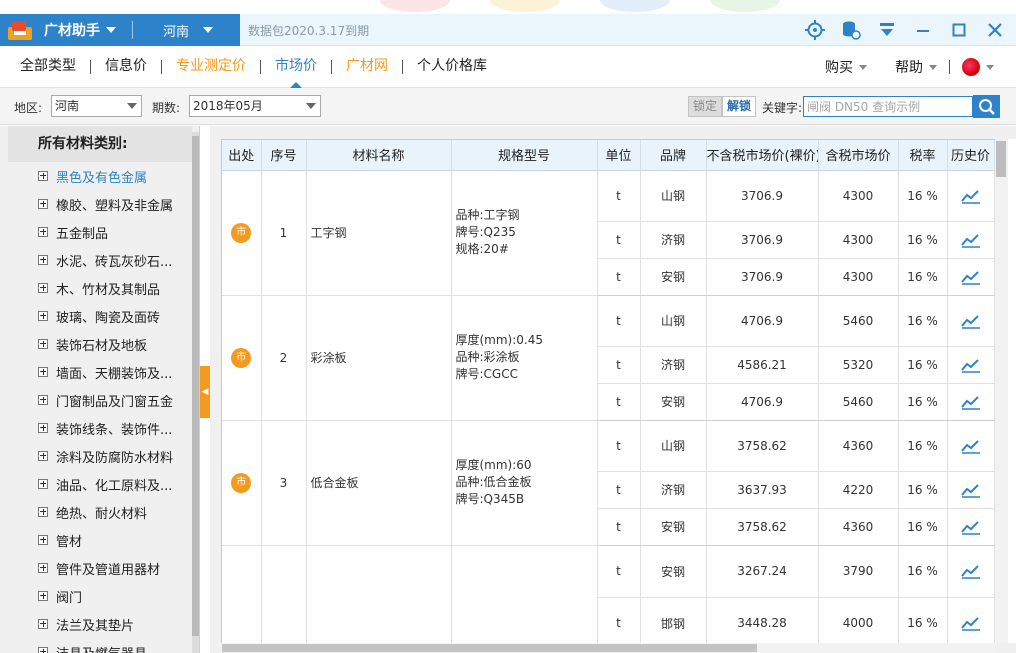 The height and width of the screenshot is (653, 1016). I want to click on sidebar-item: 玻璃、陶瓷及面砖, so click(99, 316).